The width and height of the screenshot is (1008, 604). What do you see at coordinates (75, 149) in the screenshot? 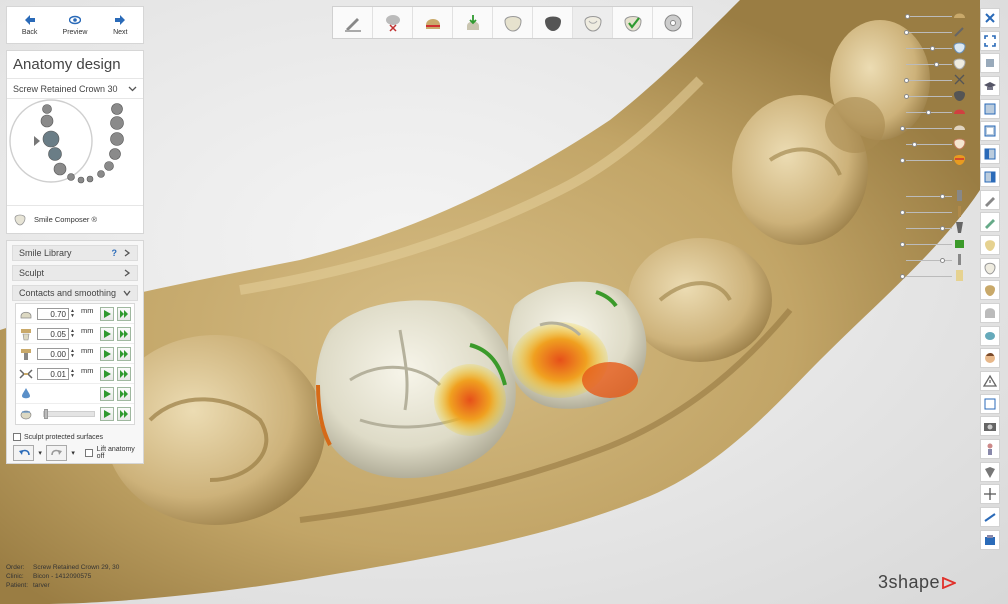
I see `tooth-selector` at bounding box center [75, 149].